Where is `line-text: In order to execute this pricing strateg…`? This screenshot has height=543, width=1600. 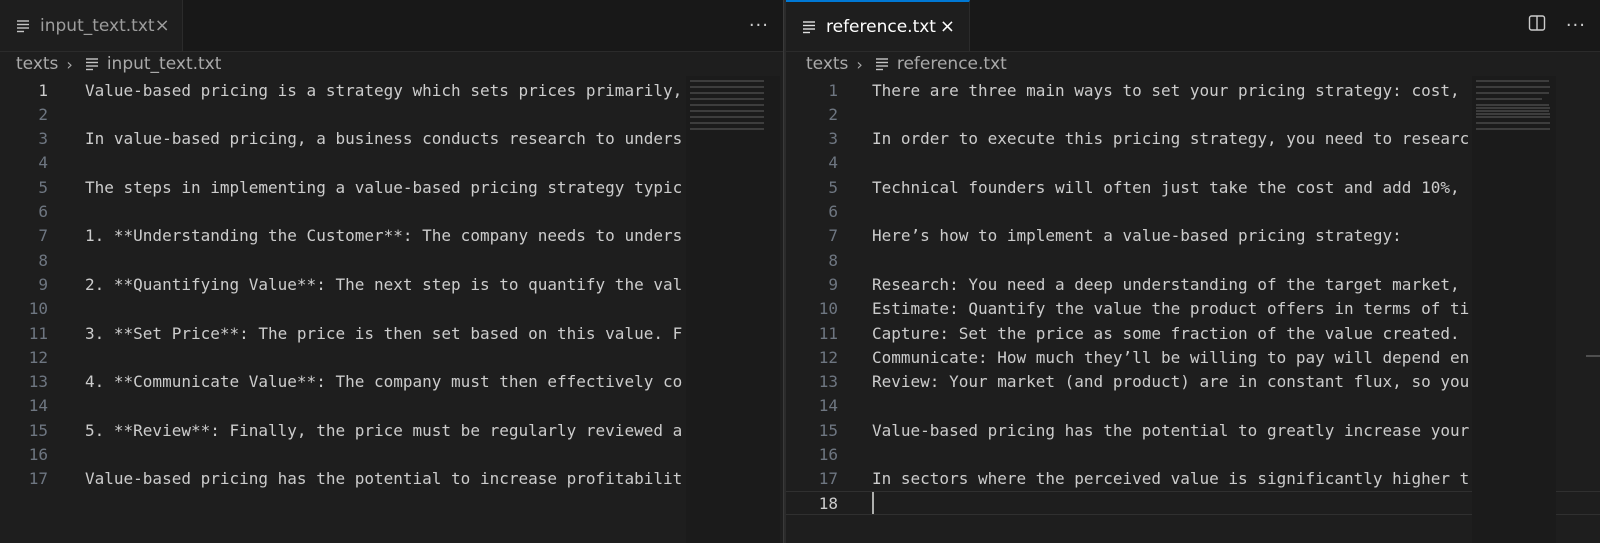 line-text: In order to execute this pricing strateg… is located at coordinates (1171, 139).